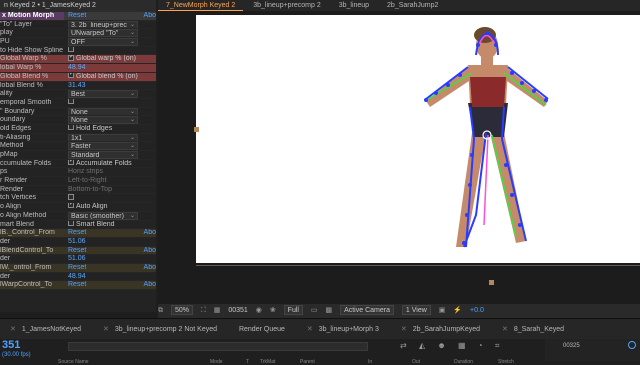  What do you see at coordinates (78, 190) in the screenshot?
I see `effect-property-row: Render Bottom-to-Top` at bounding box center [78, 190].